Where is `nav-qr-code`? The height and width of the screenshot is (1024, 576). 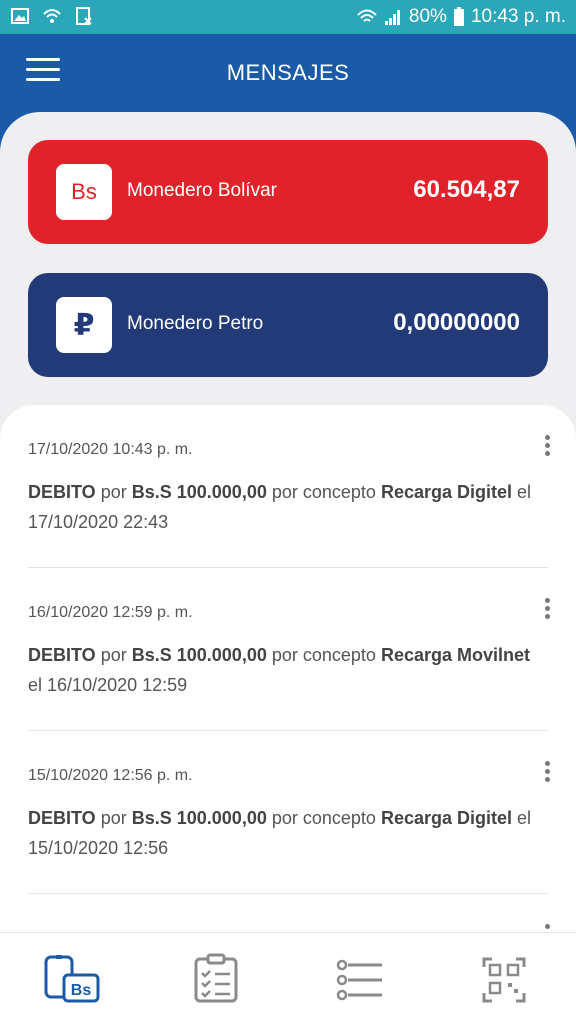
nav-qr-code is located at coordinates (506, 980).